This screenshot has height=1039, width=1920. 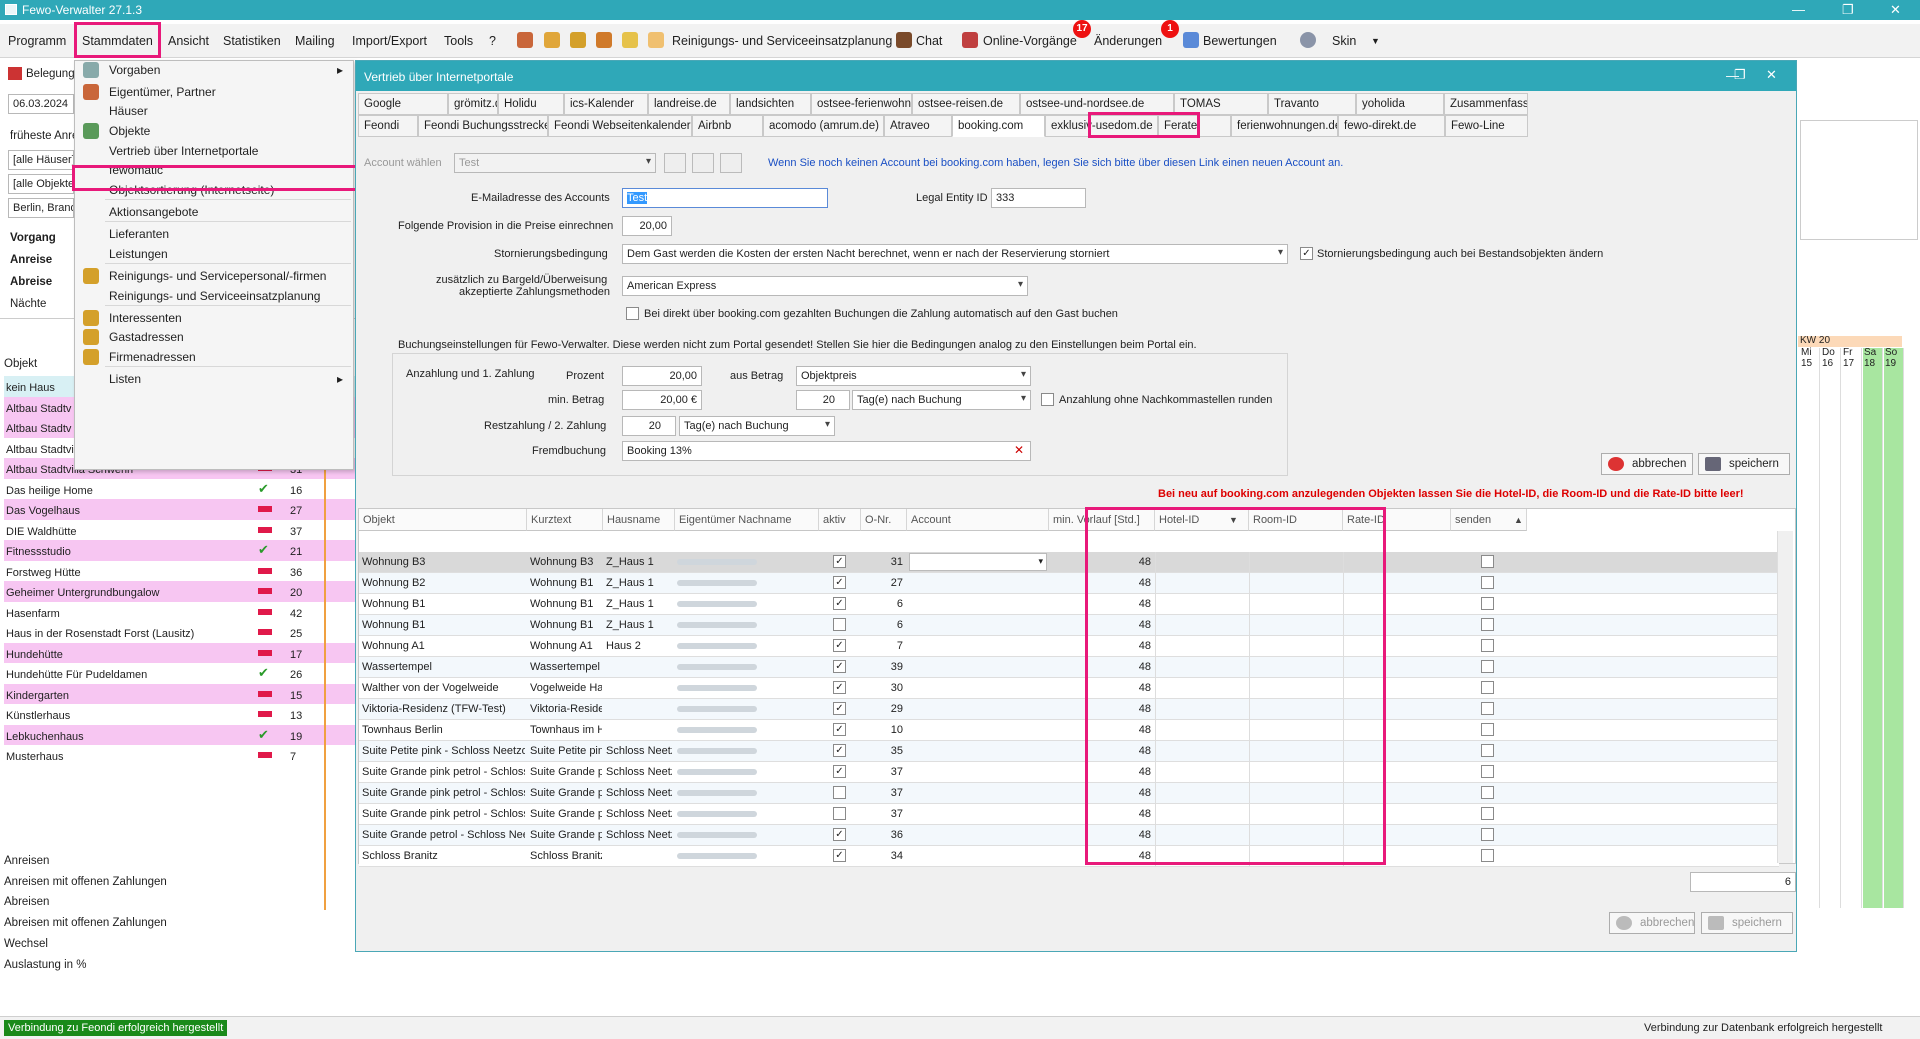 What do you see at coordinates (41, 160) in the screenshot?
I see `haeuser-select: [alle Häuser]` at bounding box center [41, 160].